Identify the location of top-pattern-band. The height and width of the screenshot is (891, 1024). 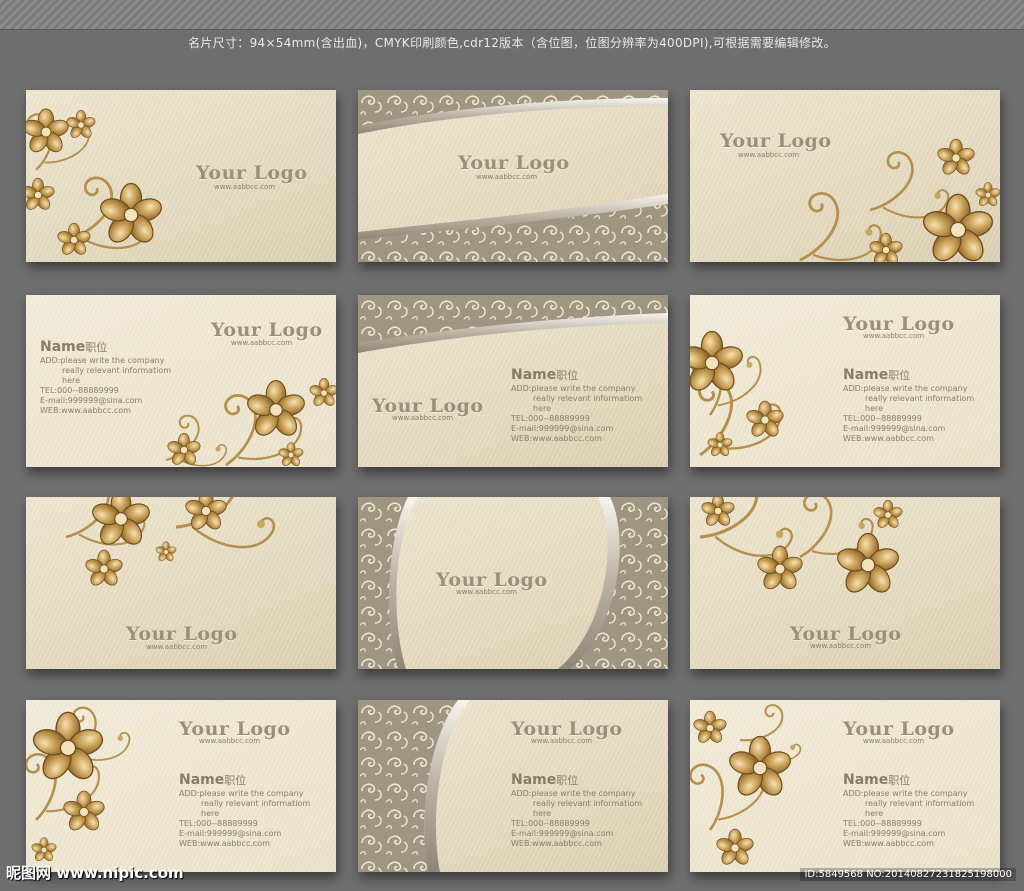
(512, 15).